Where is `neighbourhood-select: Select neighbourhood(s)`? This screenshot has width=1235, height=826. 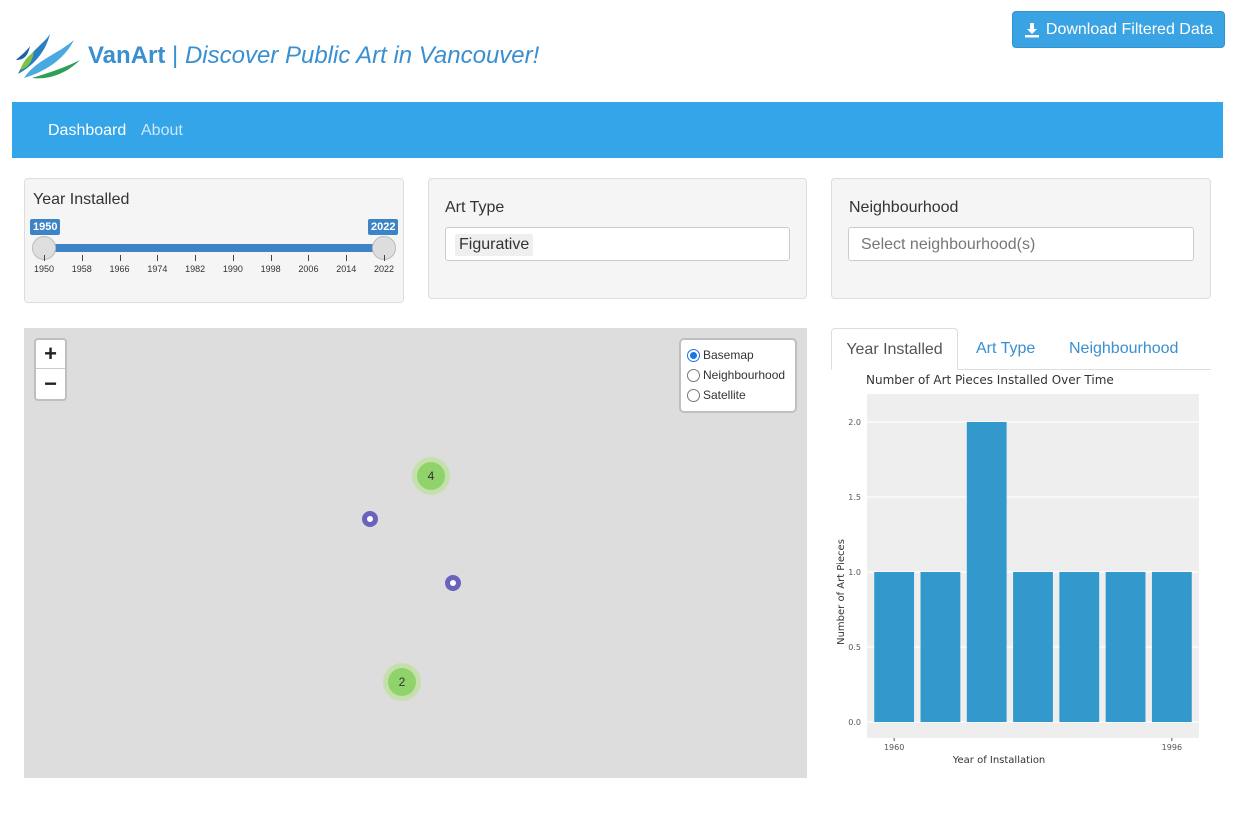 neighbourhood-select: Select neighbourhood(s) is located at coordinates (1021, 244).